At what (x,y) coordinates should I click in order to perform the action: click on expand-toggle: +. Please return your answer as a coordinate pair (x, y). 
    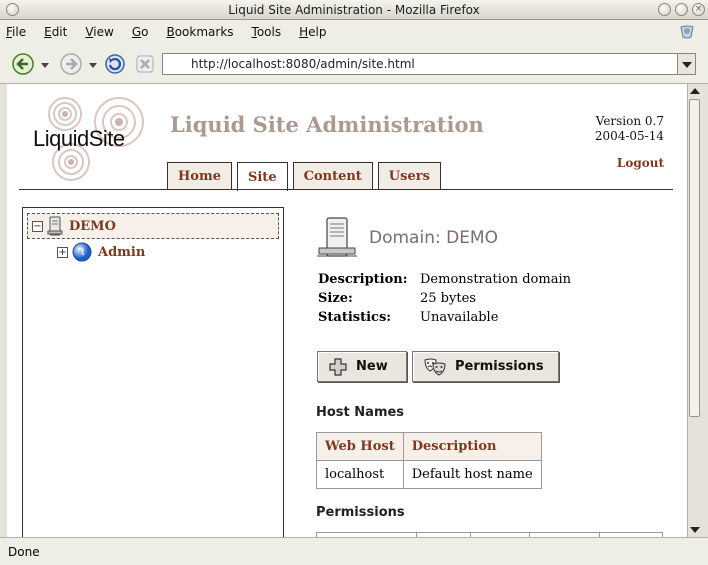
    Looking at the image, I should click on (62, 252).